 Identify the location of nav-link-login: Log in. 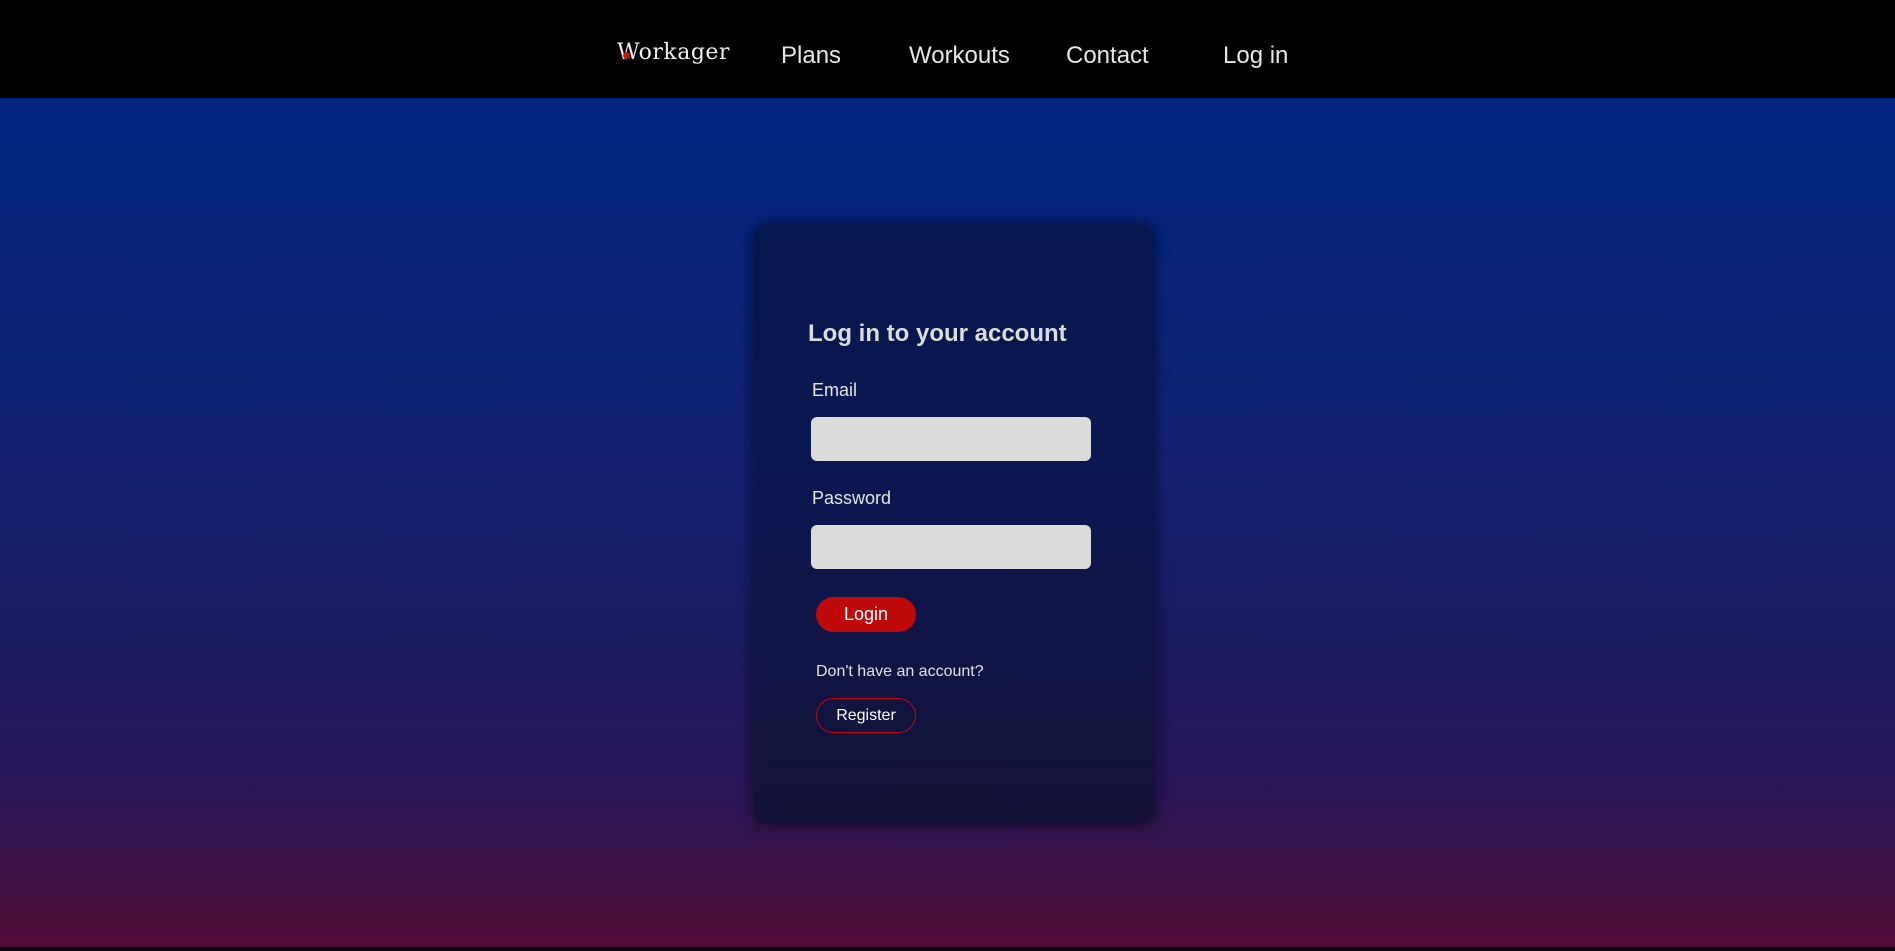
(1255, 56).